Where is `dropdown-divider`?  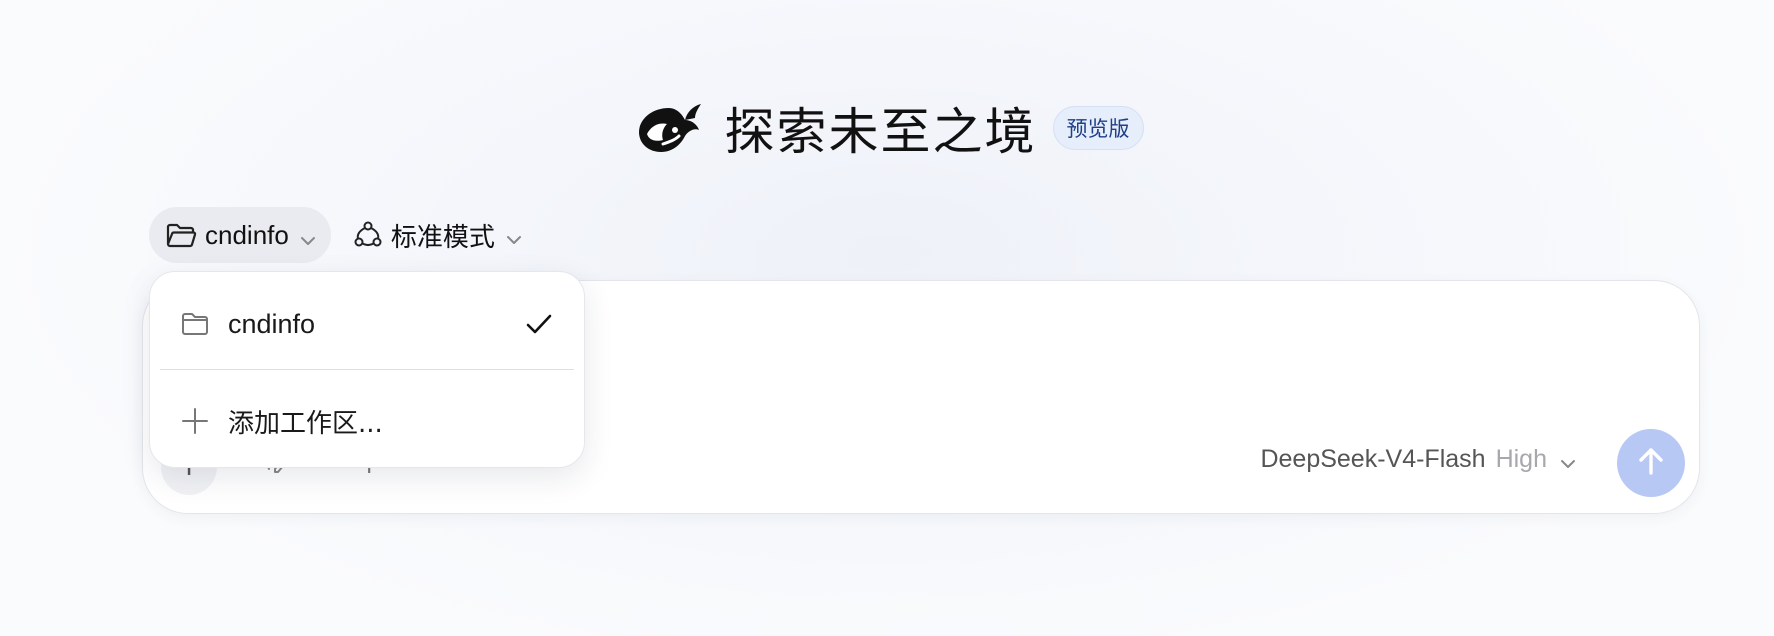
dropdown-divider is located at coordinates (367, 369).